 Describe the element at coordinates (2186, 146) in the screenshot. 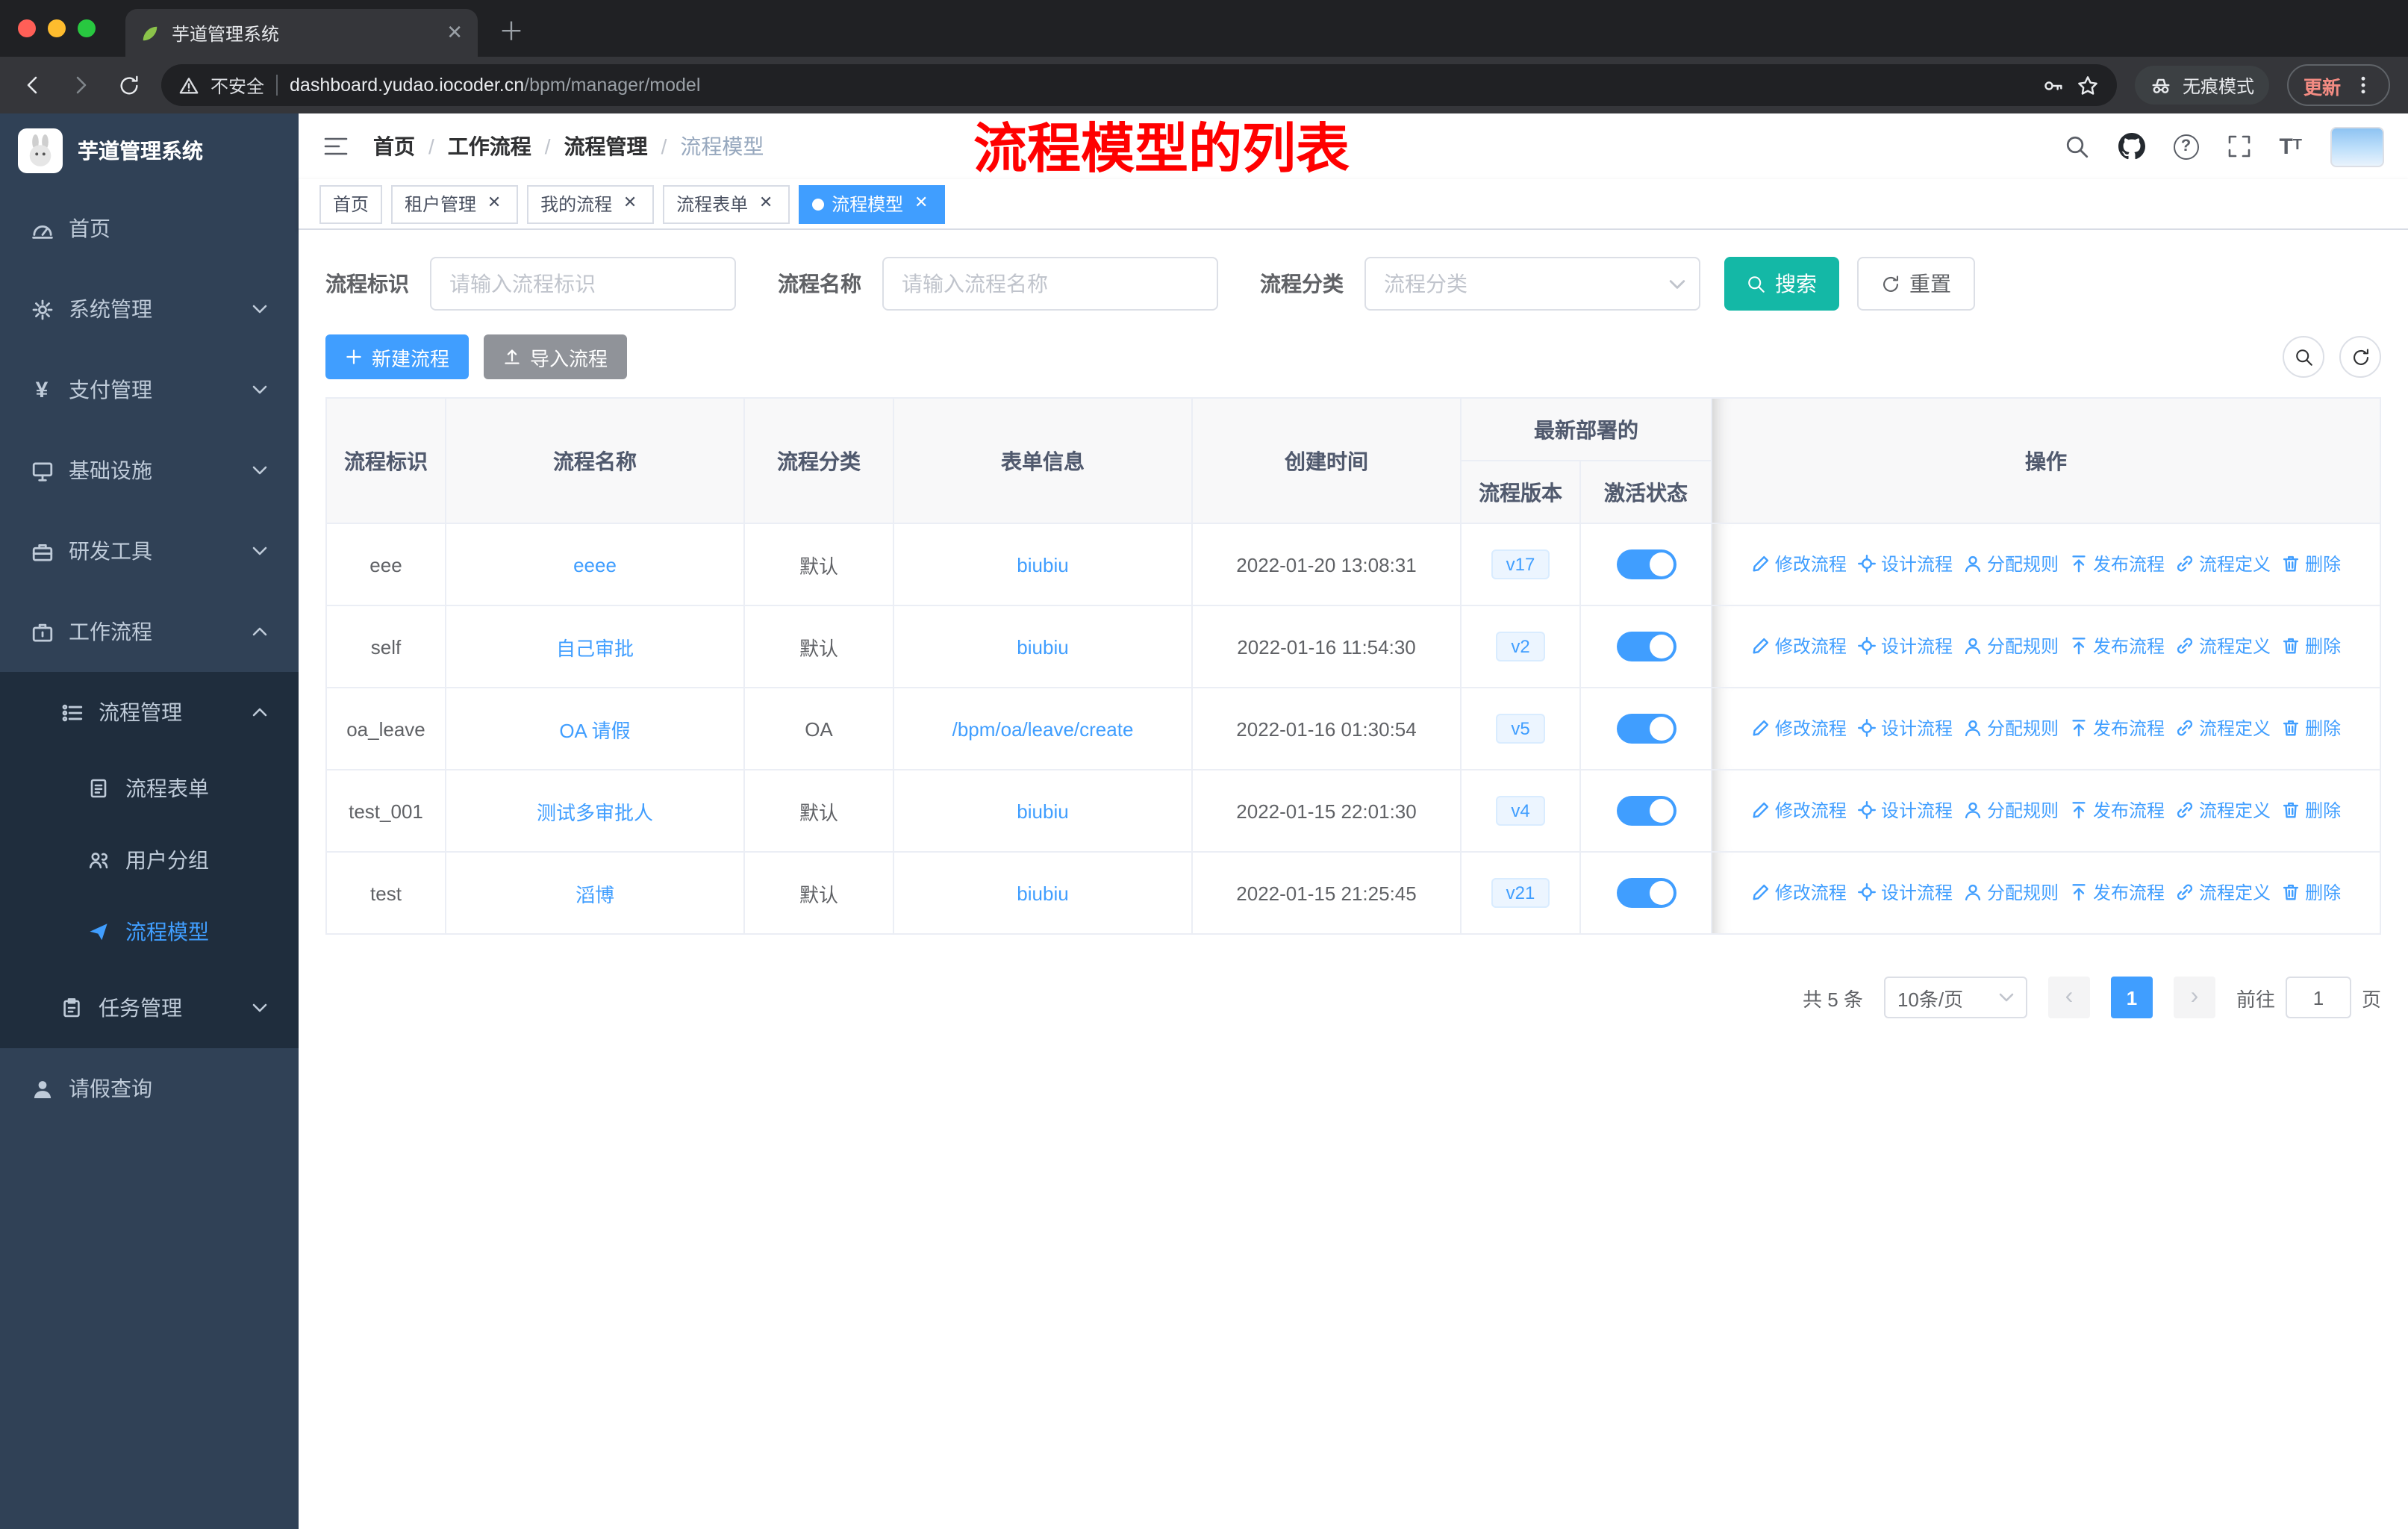

I see `help-icon: ?` at that location.